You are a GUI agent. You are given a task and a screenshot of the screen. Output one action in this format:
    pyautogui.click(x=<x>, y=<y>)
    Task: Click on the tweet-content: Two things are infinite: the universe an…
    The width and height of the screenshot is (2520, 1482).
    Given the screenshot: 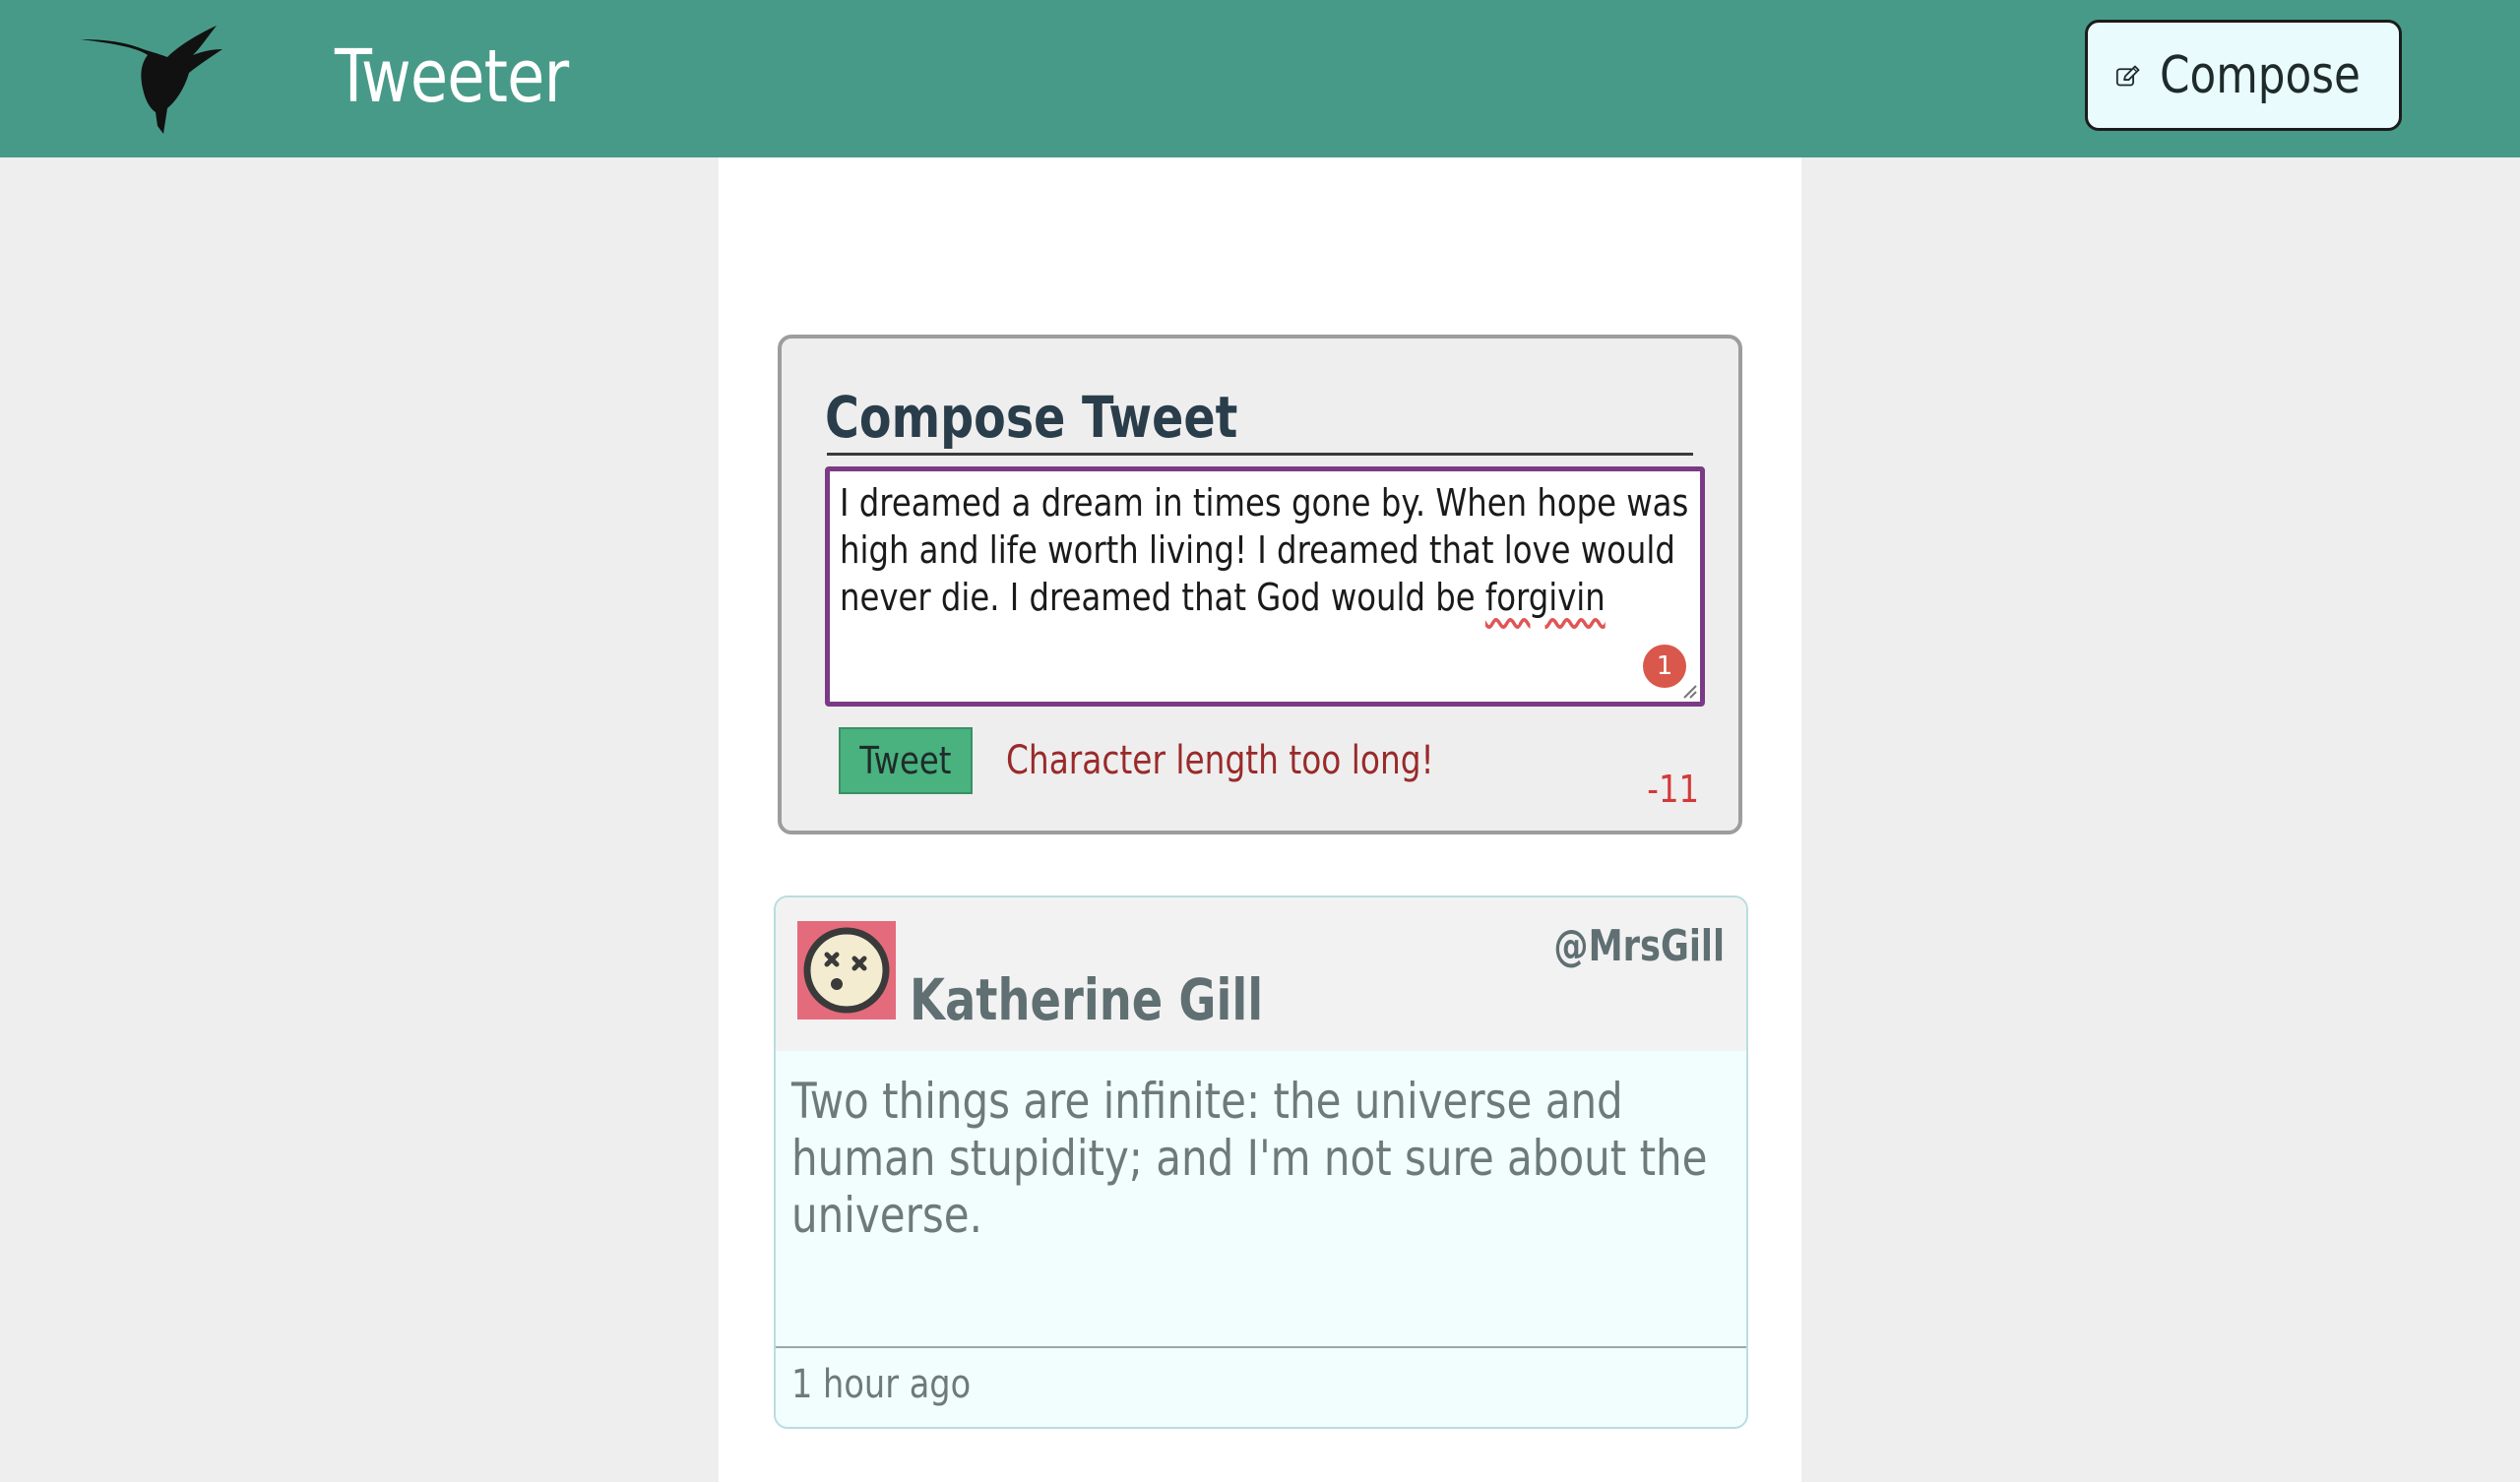 What is the action you would take?
    pyautogui.click(x=1249, y=1158)
    